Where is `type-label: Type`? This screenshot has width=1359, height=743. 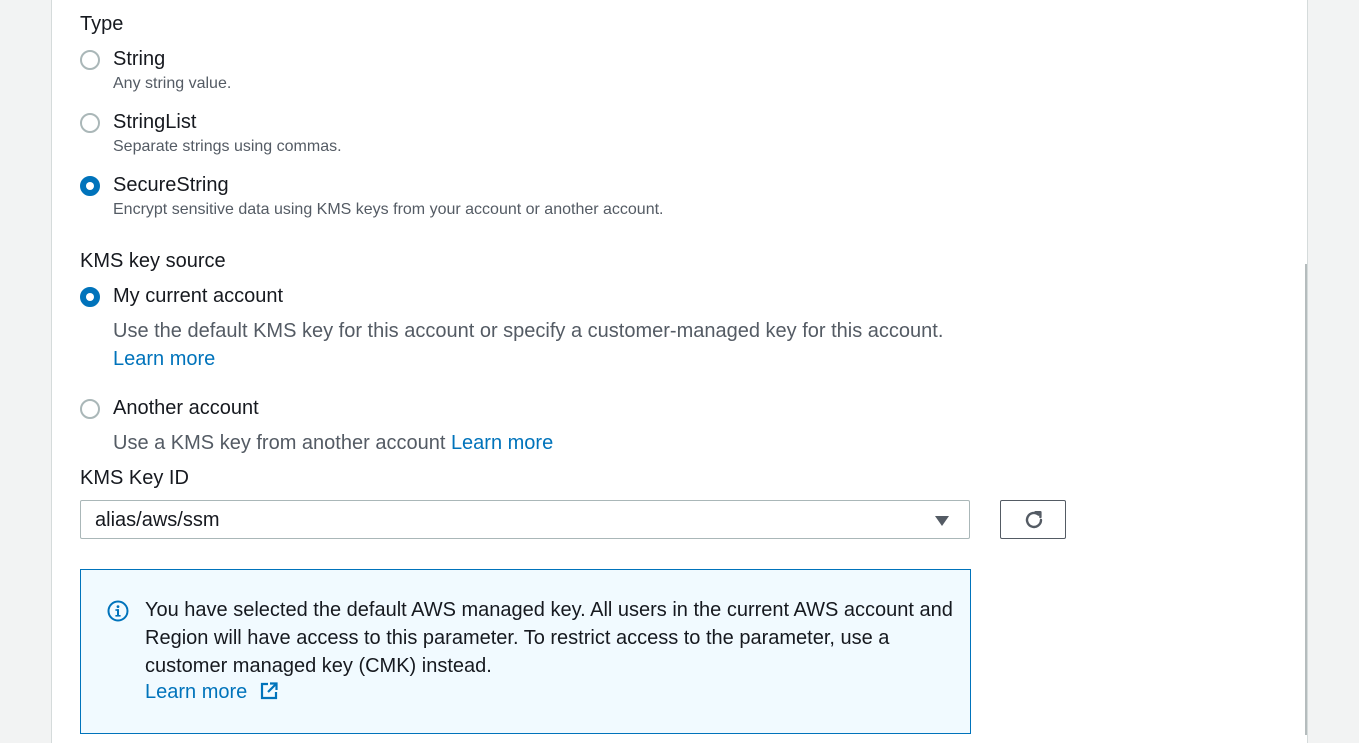
type-label: Type is located at coordinates (102, 24).